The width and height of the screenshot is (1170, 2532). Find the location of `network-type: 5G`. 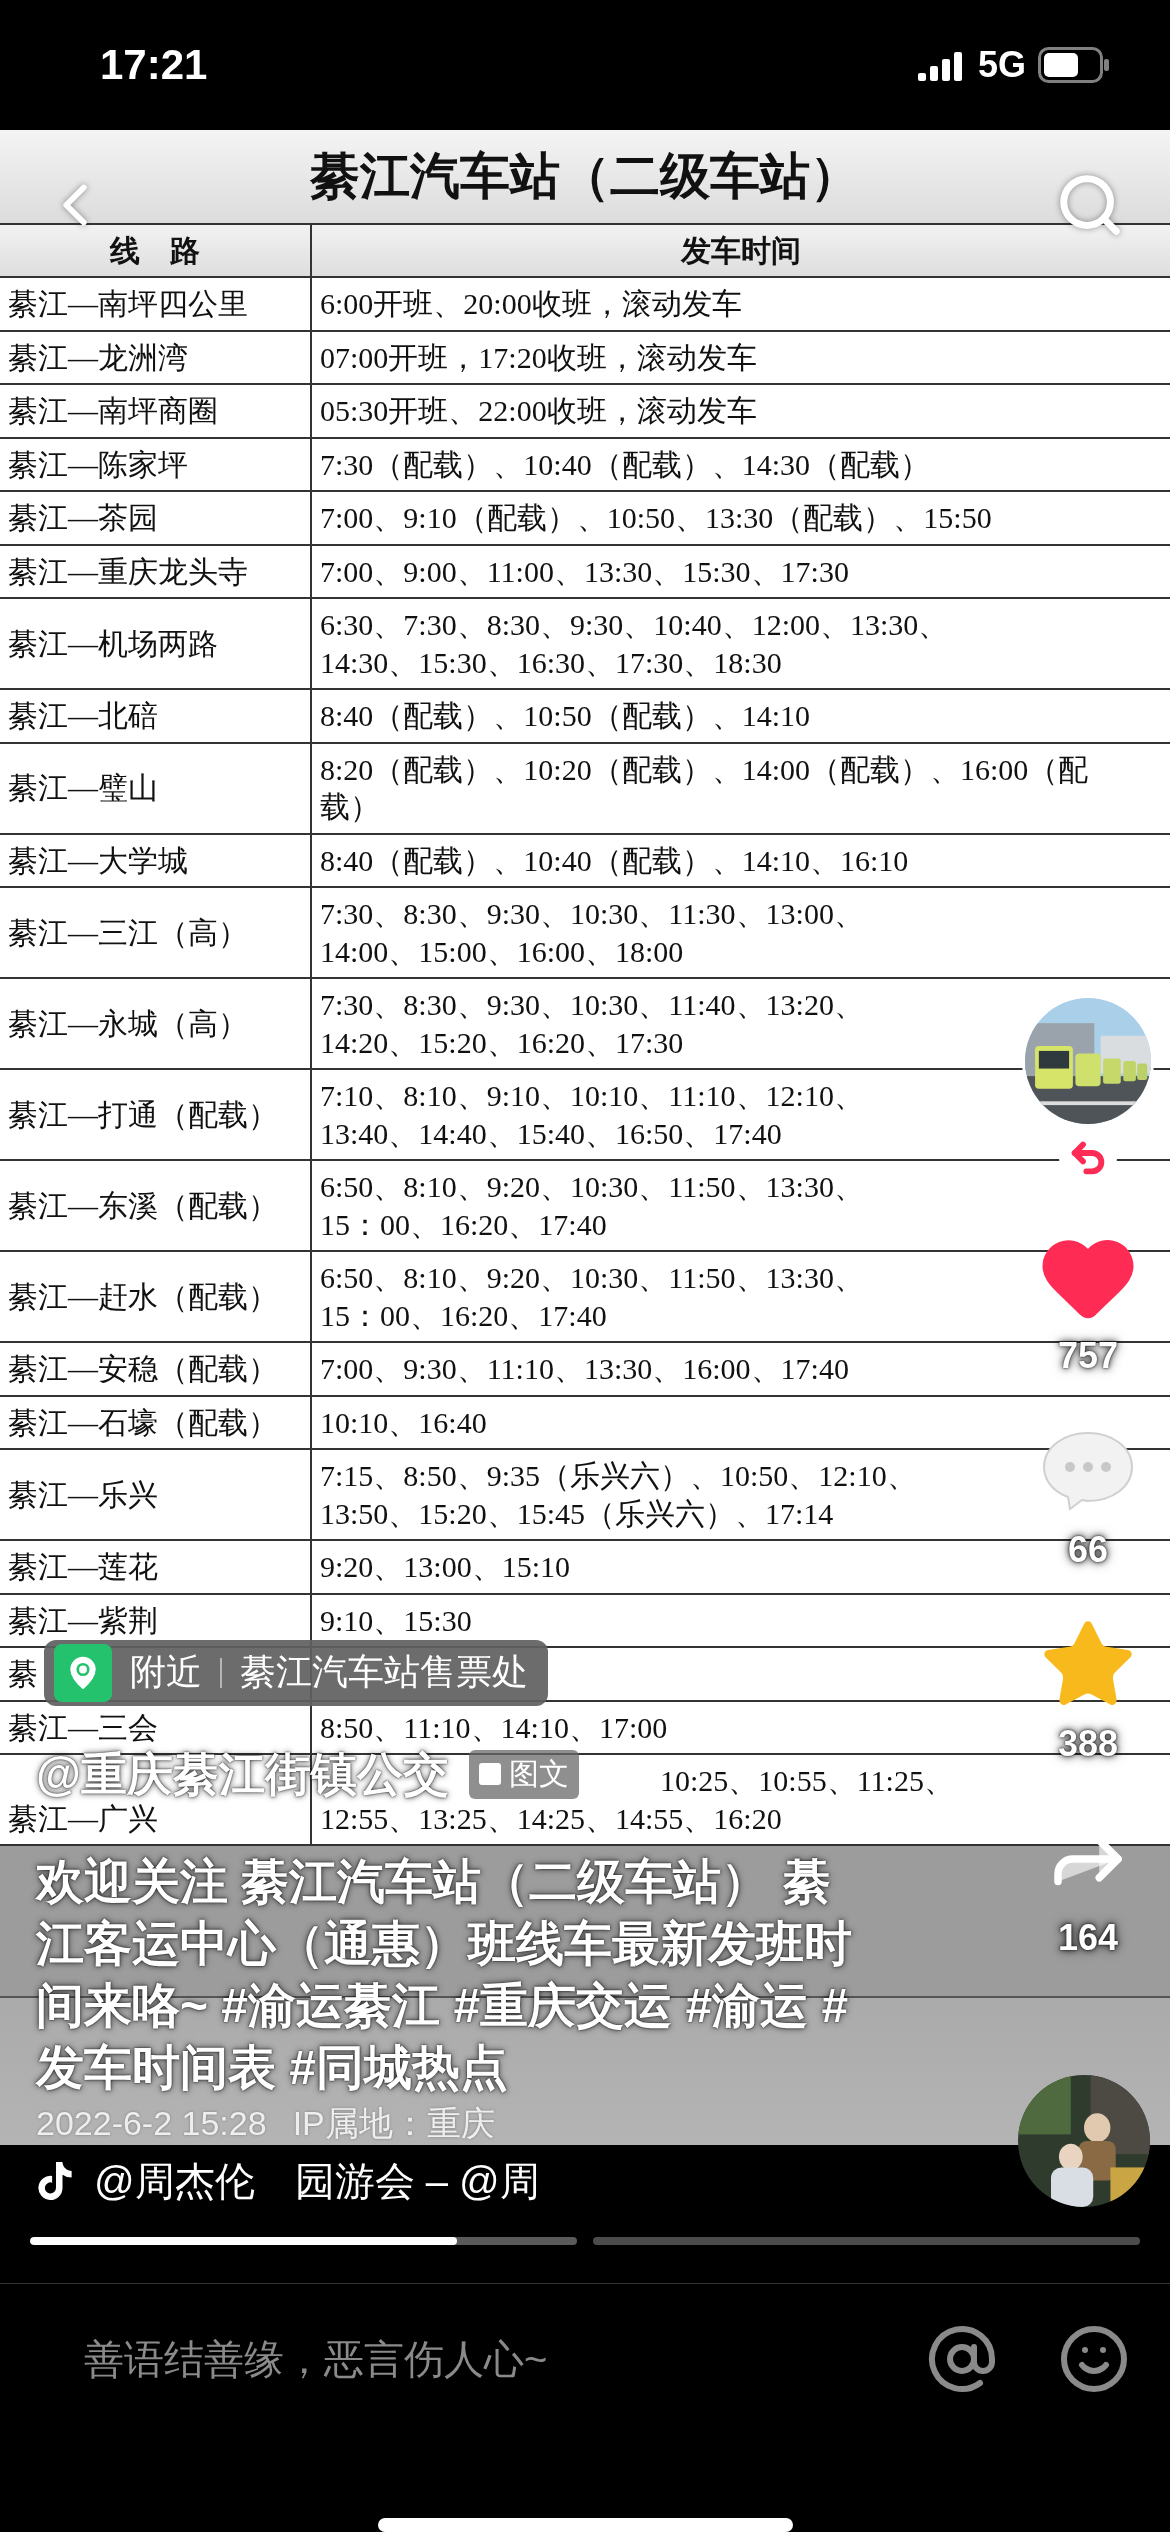

network-type: 5G is located at coordinates (1001, 64).